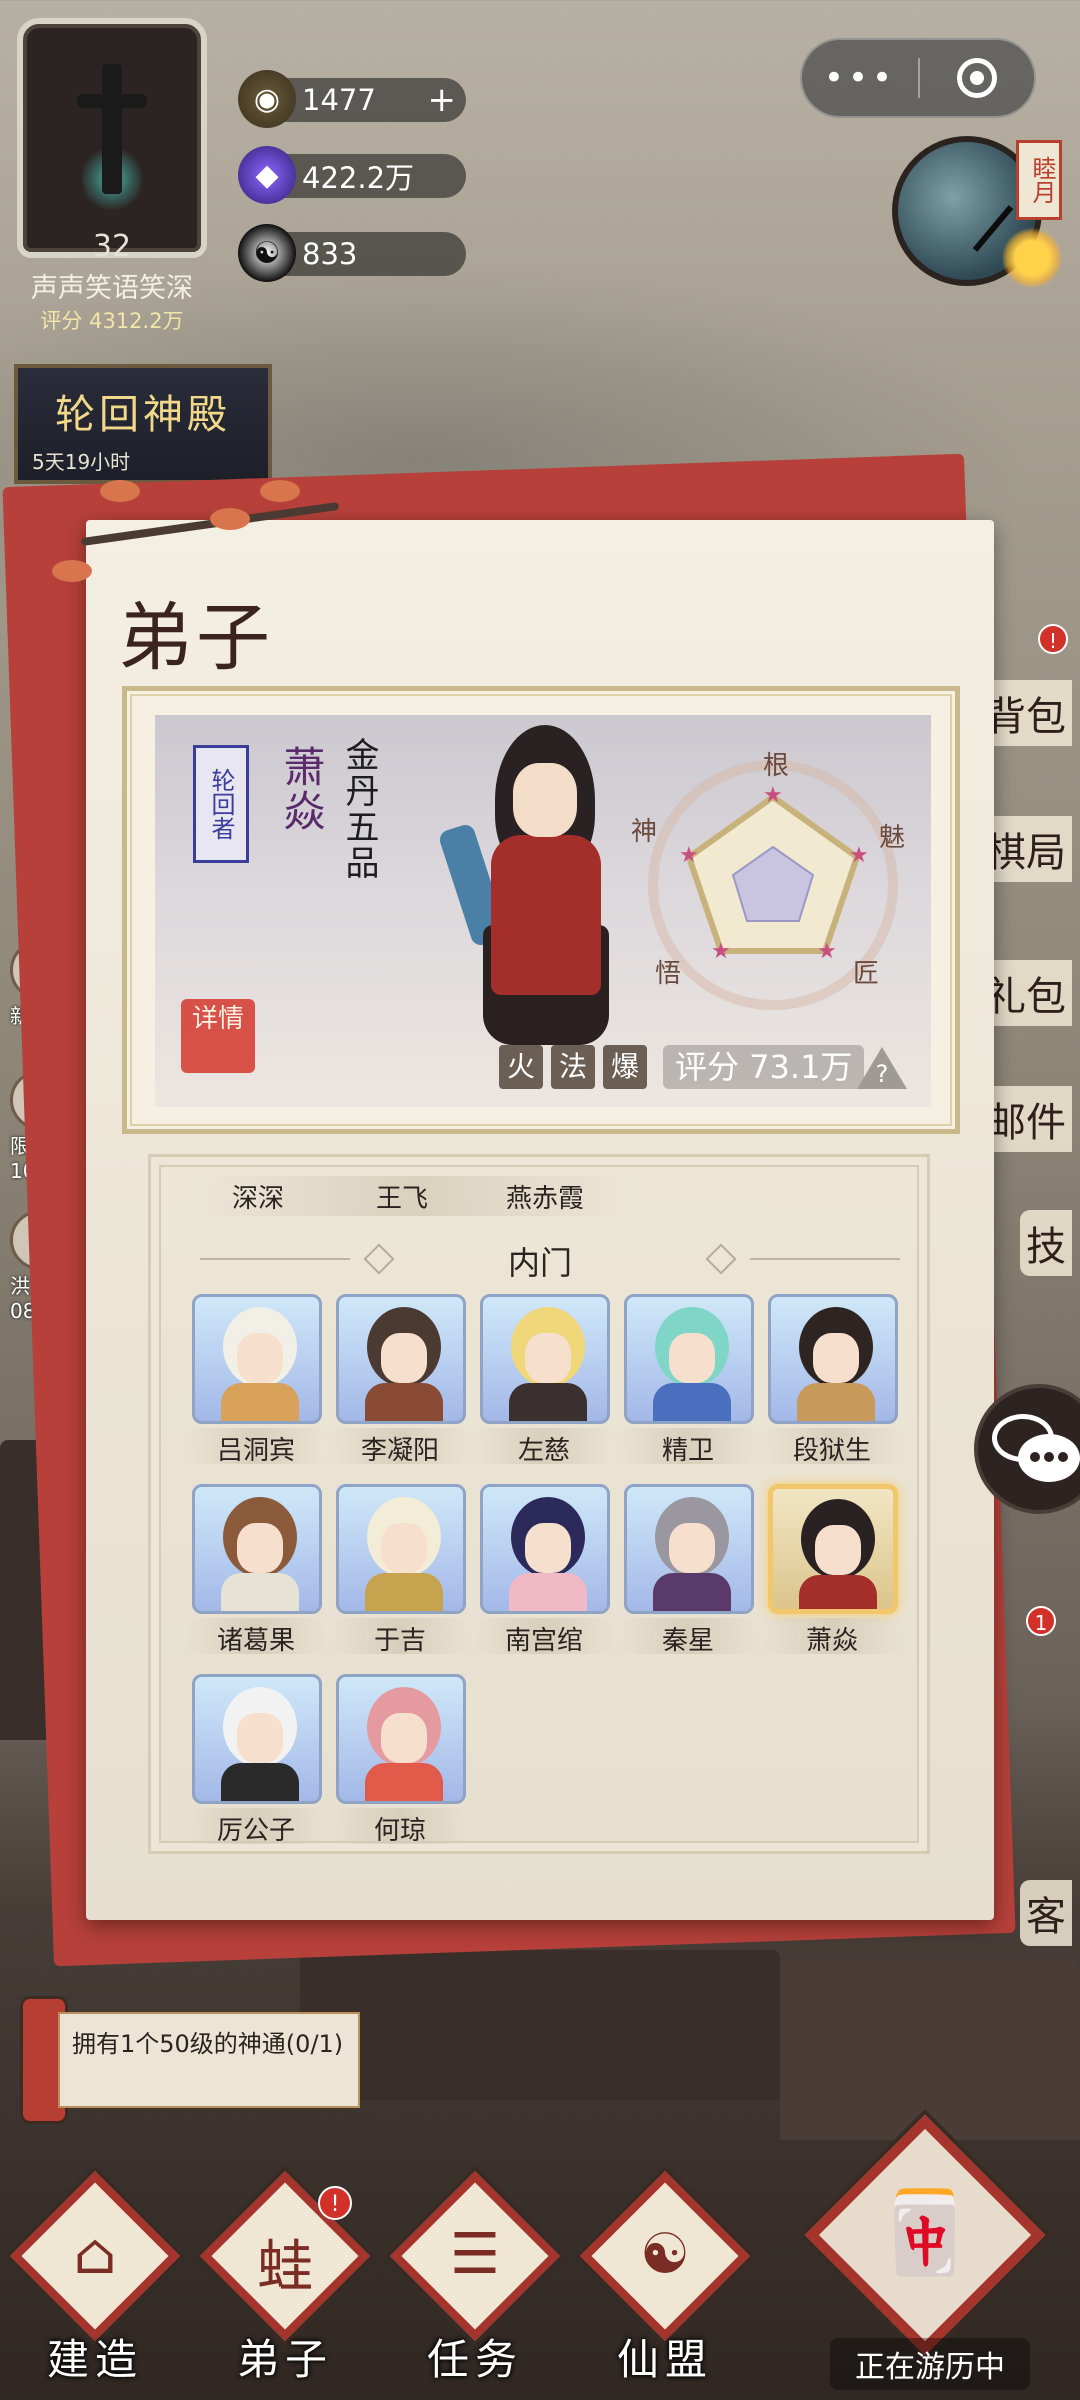 This screenshot has width=1080, height=2400. What do you see at coordinates (773, 880) in the screenshot?
I see `stats-radar: 根 魅 匠 悟 神 ★ ★ ★ ★ ★` at bounding box center [773, 880].